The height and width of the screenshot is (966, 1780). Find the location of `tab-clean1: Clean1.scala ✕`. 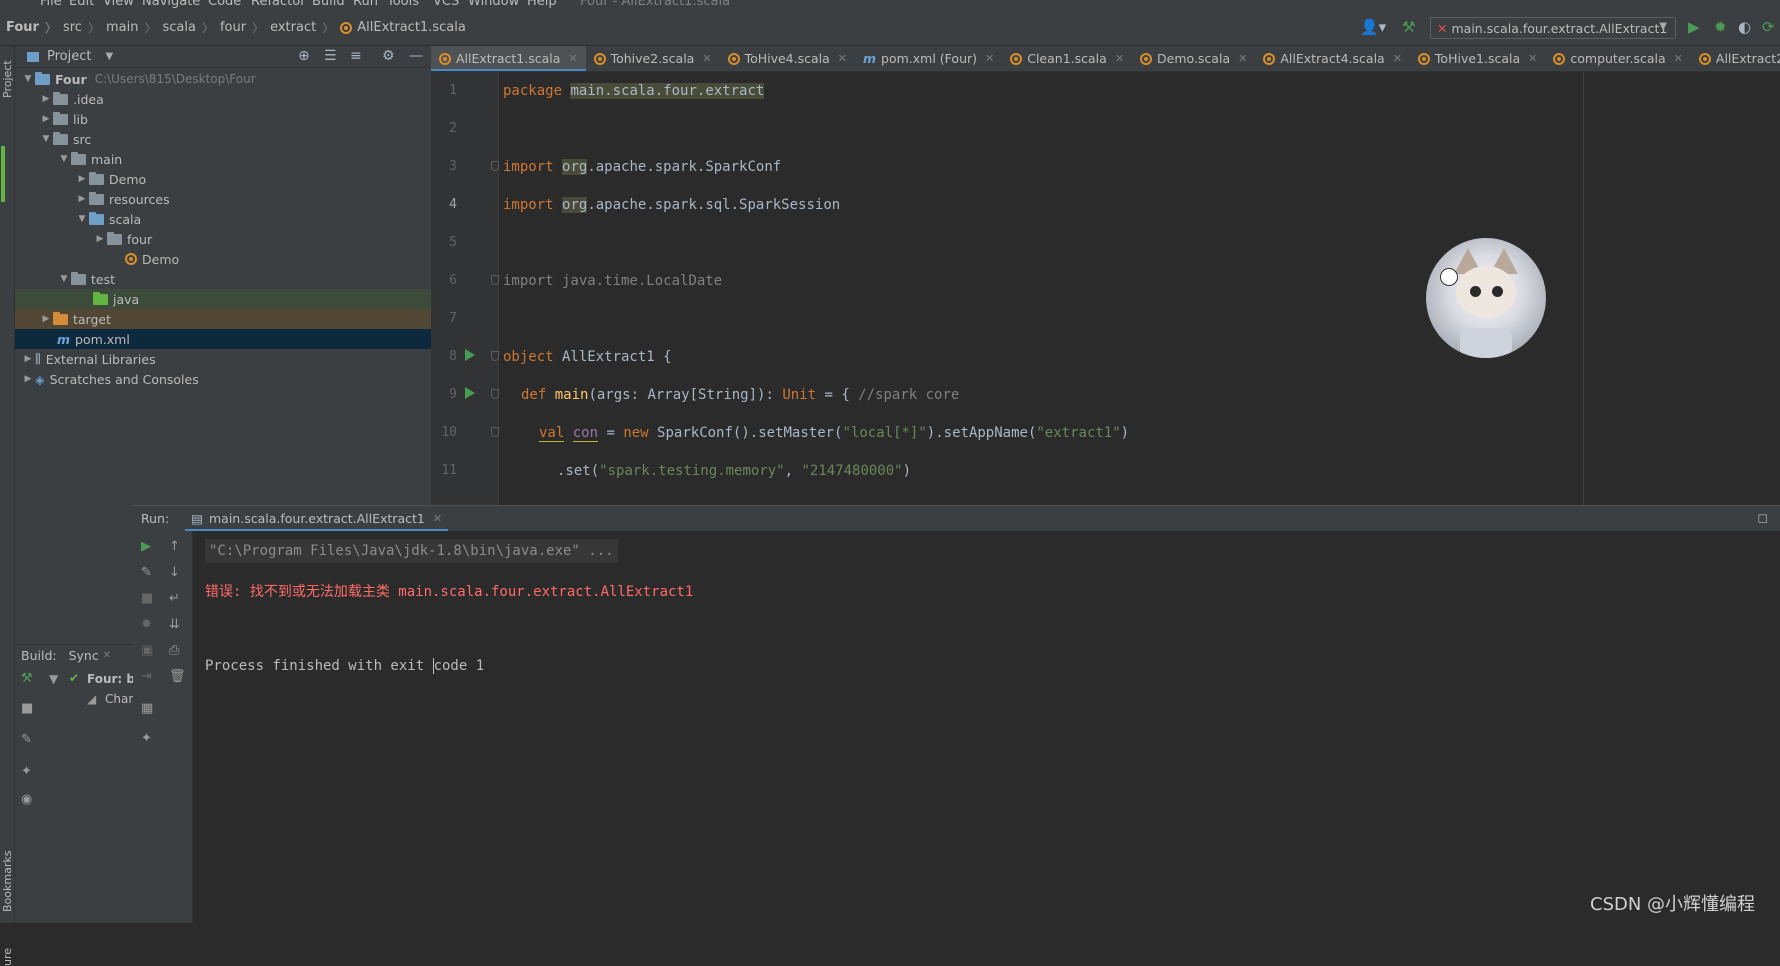

tab-clean1: Clean1.scala ✕ is located at coordinates (1067, 58).